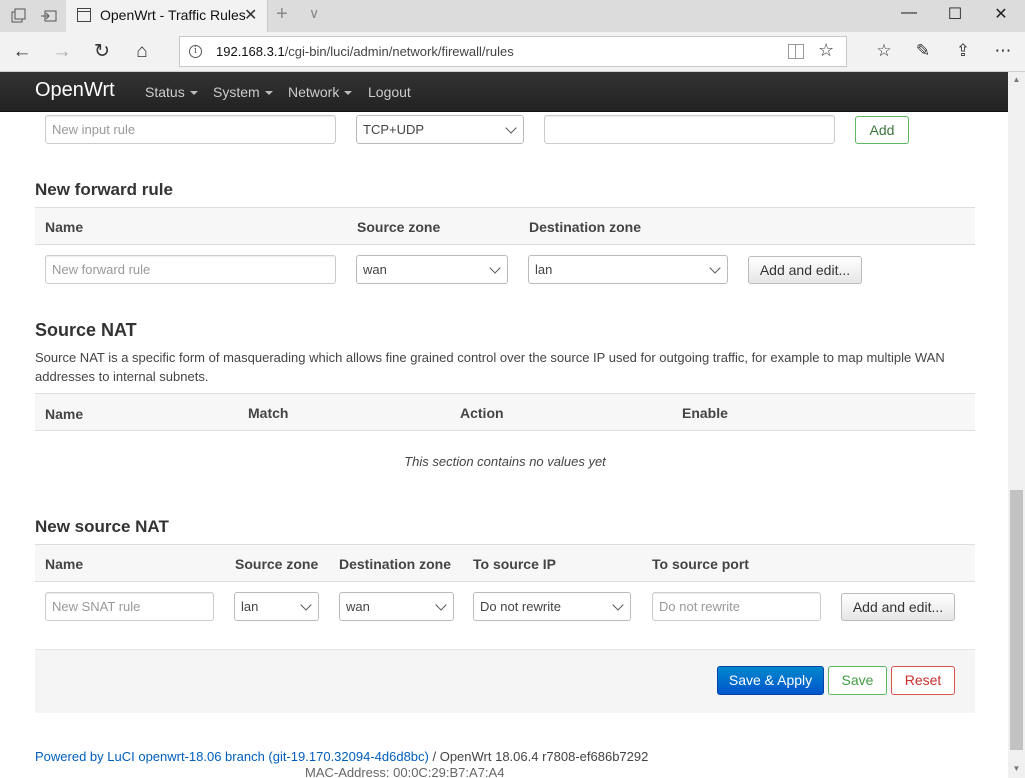 Image resolution: width=1025 pixels, height=778 pixels. Describe the element at coordinates (171, 92) in the screenshot. I see `menu-status: Status` at that location.